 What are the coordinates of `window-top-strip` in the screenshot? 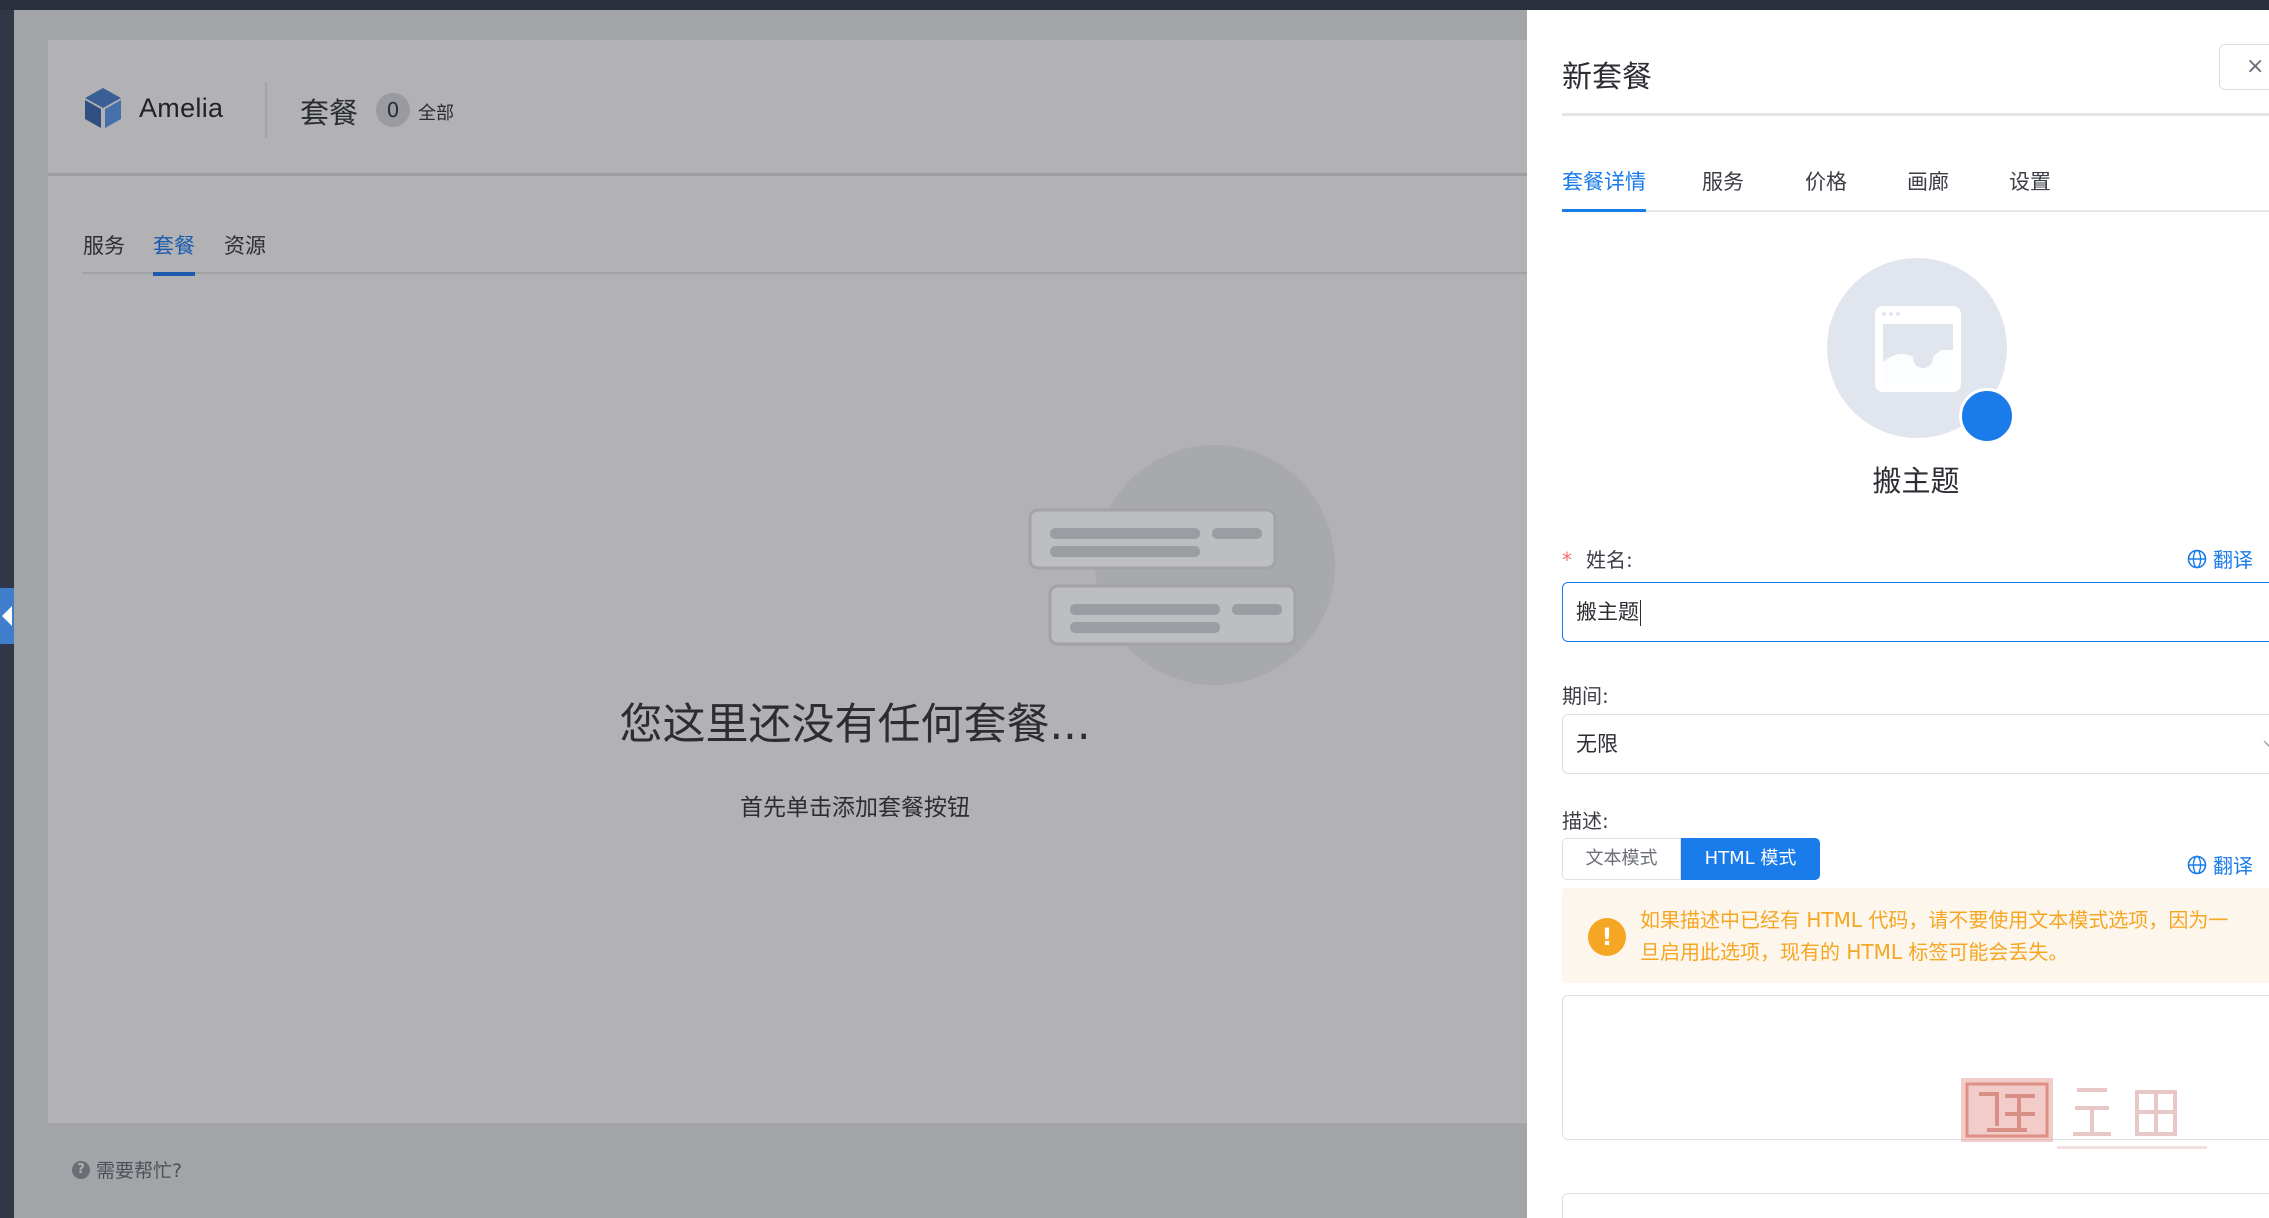 It's located at (1134, 5).